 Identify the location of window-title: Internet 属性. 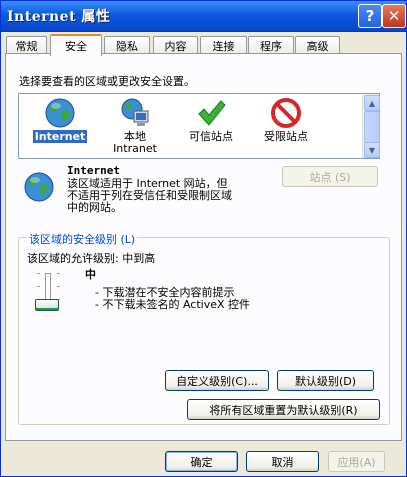
(59, 17).